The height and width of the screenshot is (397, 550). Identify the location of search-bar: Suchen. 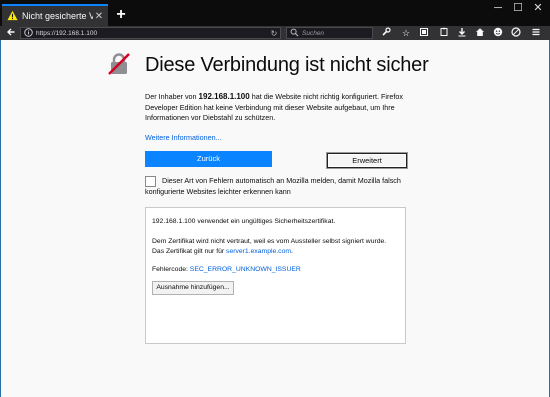
(329, 33).